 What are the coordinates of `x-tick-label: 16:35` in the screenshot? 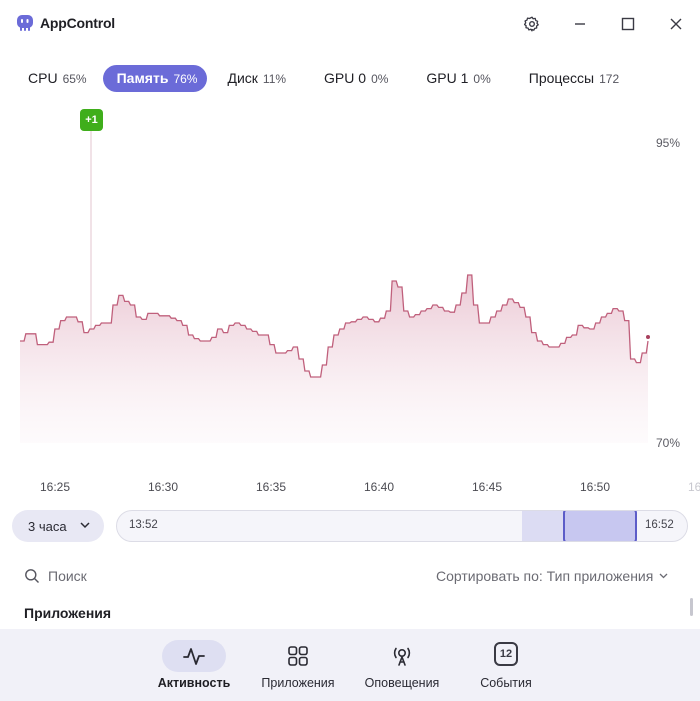 It's located at (271, 487).